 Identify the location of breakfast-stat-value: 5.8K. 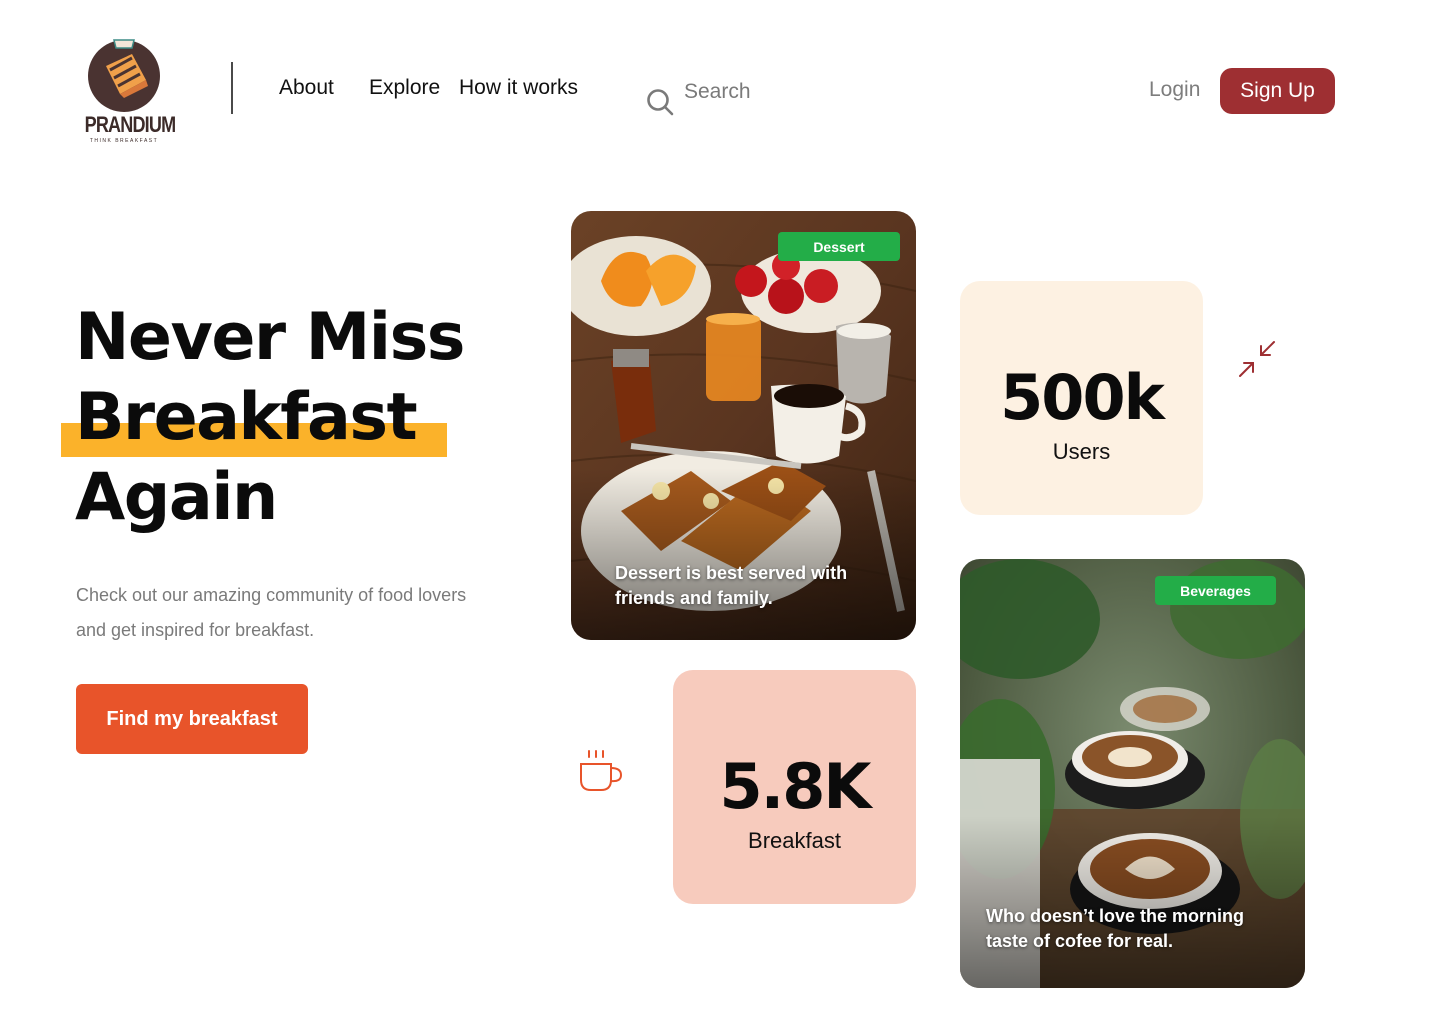
(795, 786).